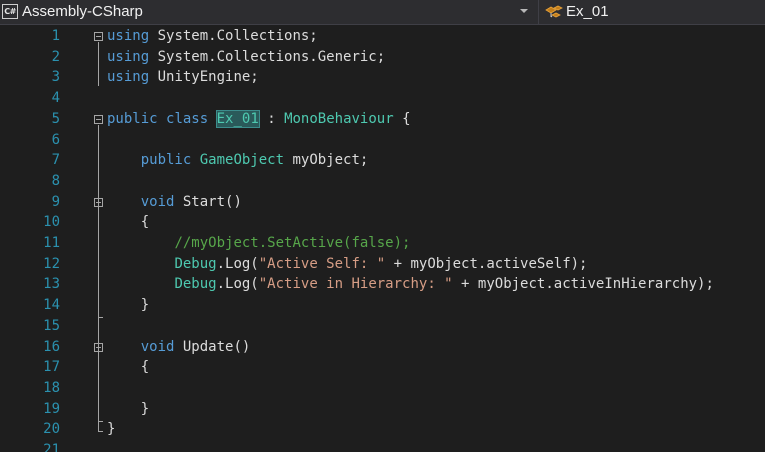  I want to click on line-number: 9, so click(55, 201).